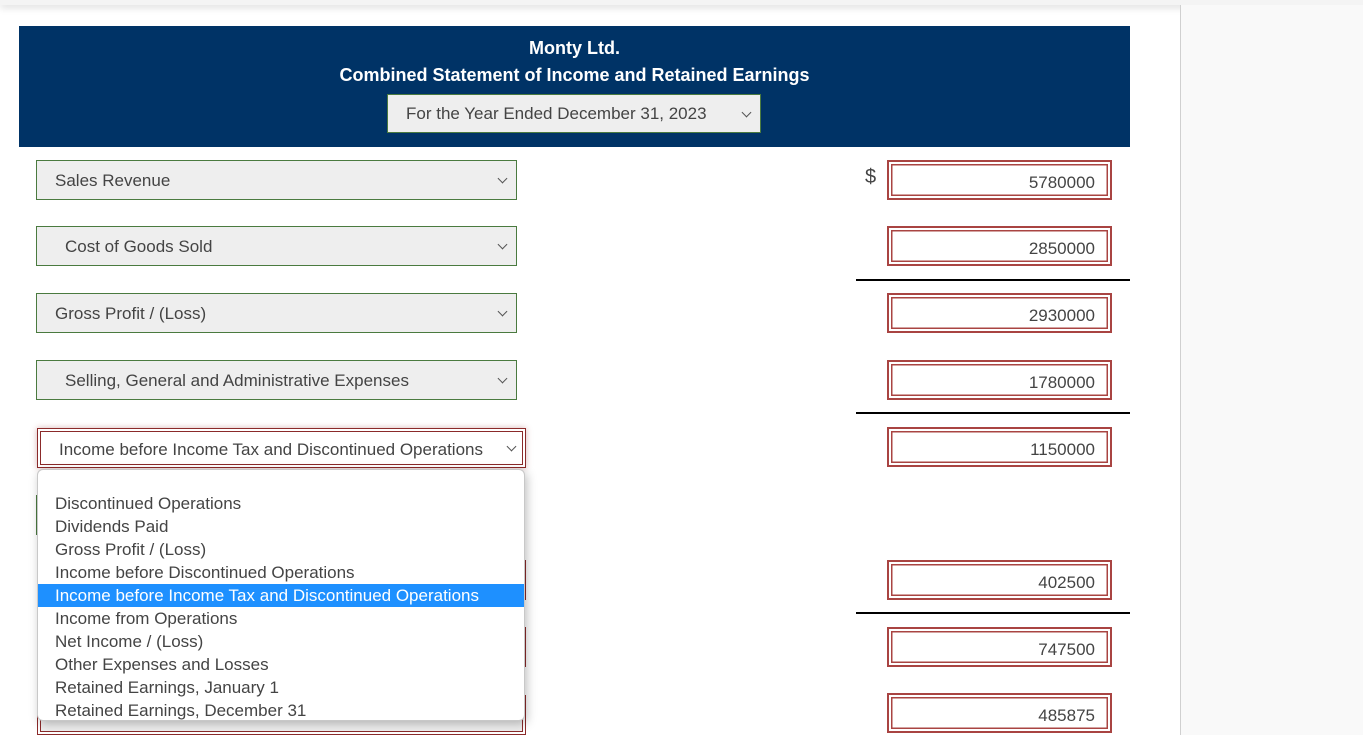  What do you see at coordinates (281, 549) in the screenshot?
I see `dropdown-option: Gross Profit / (Loss)` at bounding box center [281, 549].